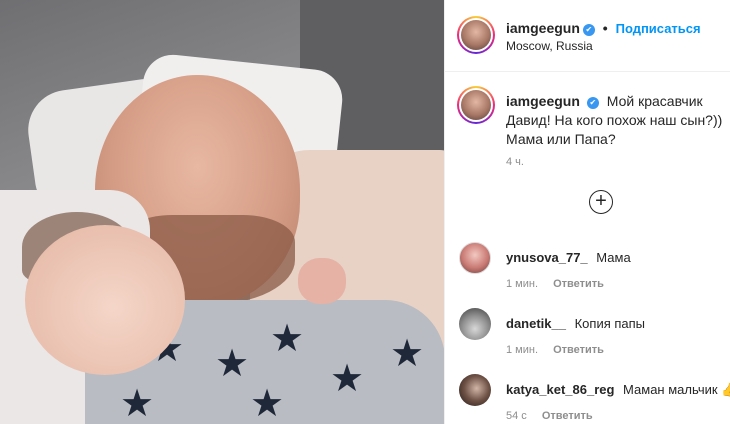  What do you see at coordinates (547, 257) in the screenshot?
I see `commenter-username: ynusova_77_` at bounding box center [547, 257].